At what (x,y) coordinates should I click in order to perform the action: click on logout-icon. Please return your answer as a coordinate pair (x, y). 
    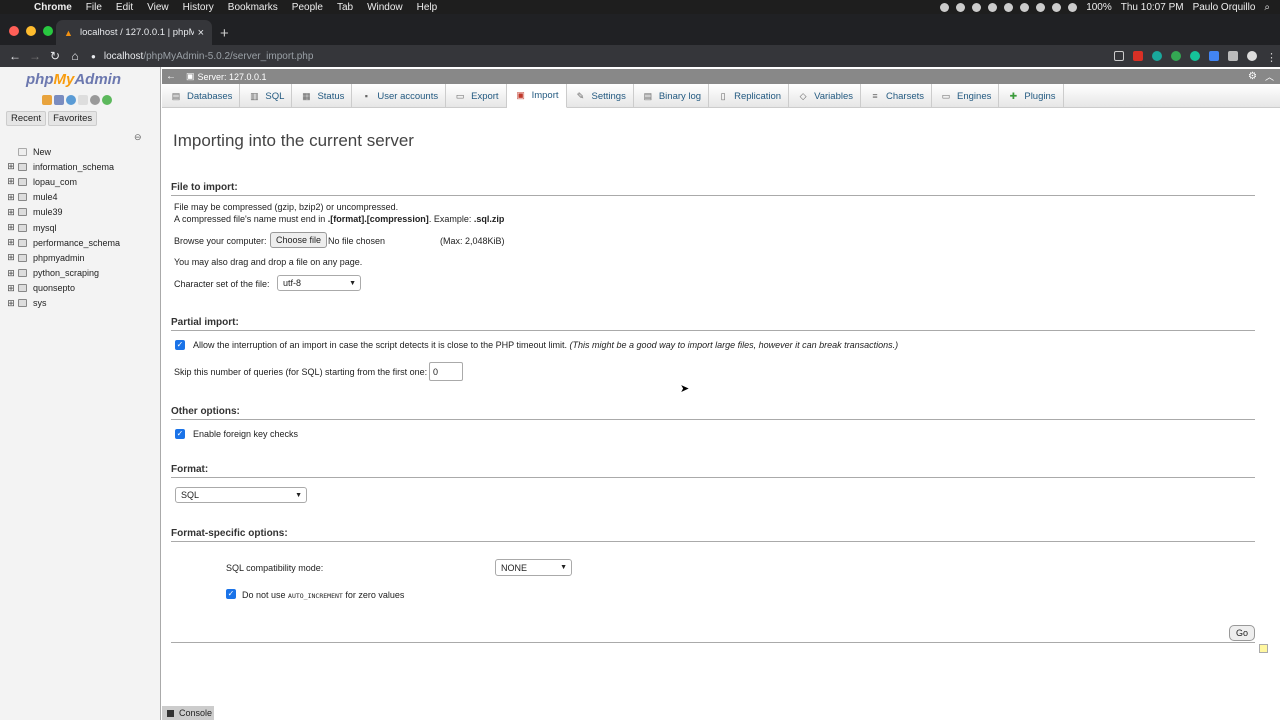
    Looking at the image, I should click on (59, 100).